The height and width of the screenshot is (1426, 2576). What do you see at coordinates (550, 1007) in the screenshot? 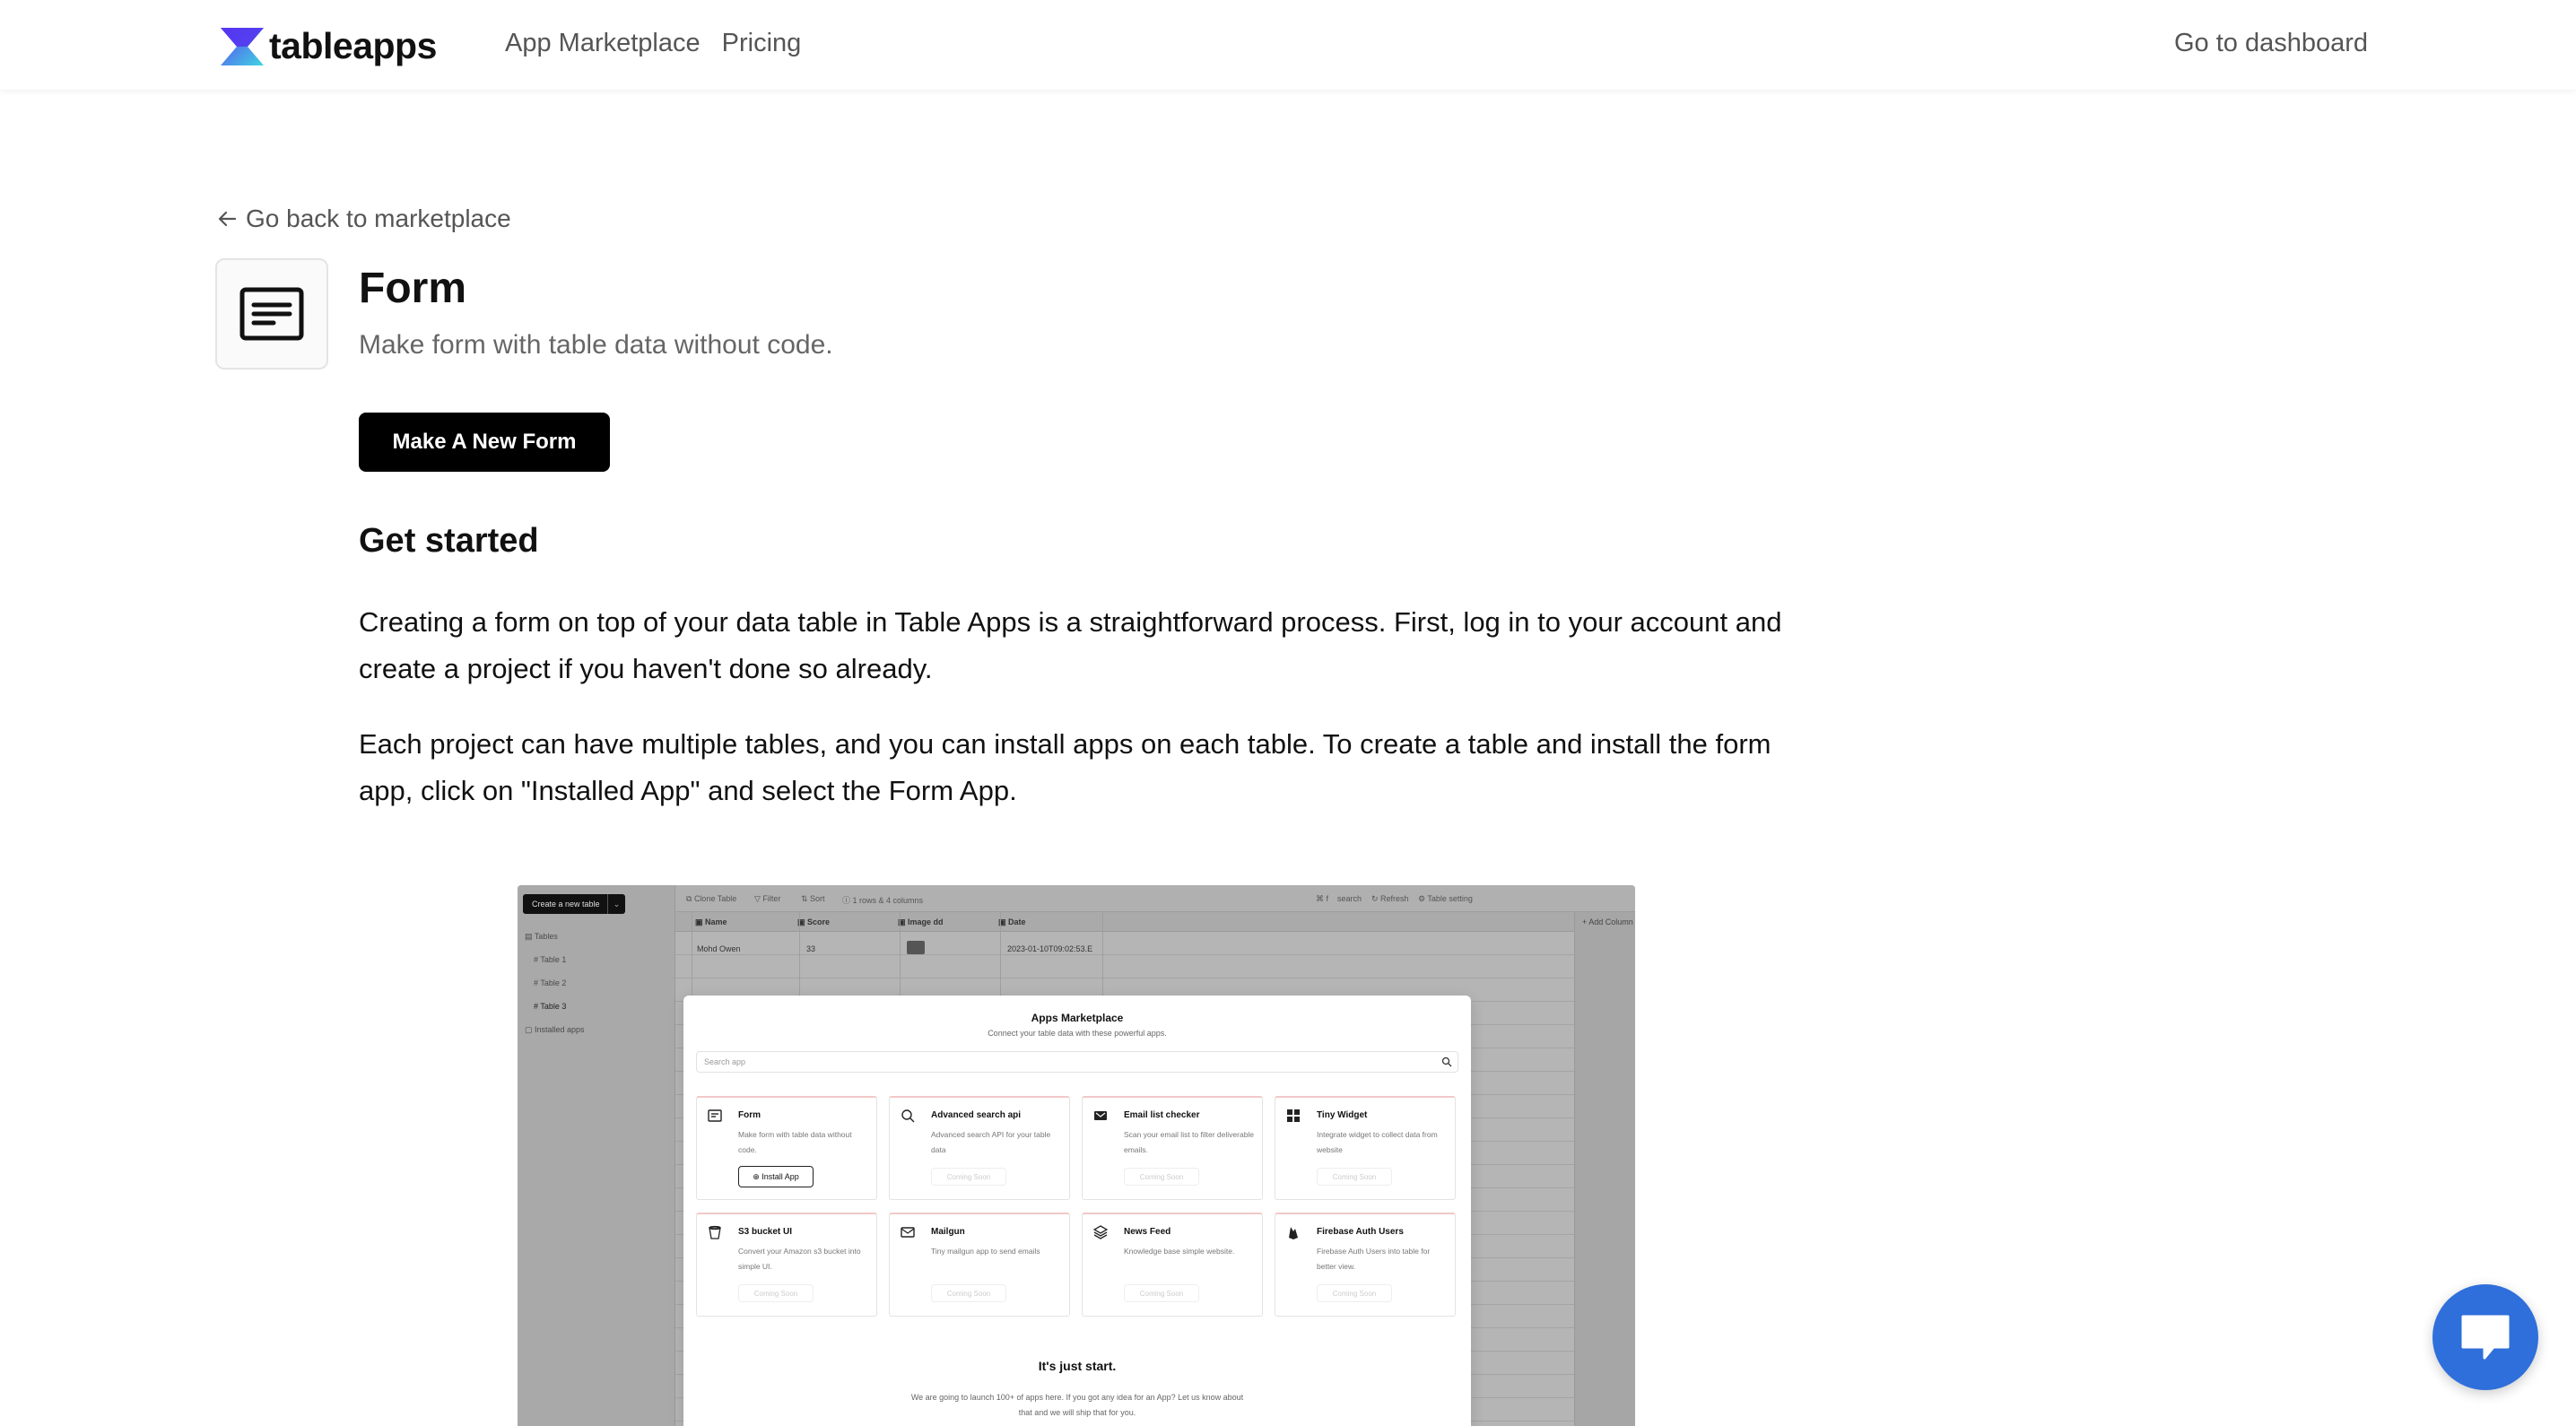
I see `screenshot-table-item: # Table 3` at bounding box center [550, 1007].